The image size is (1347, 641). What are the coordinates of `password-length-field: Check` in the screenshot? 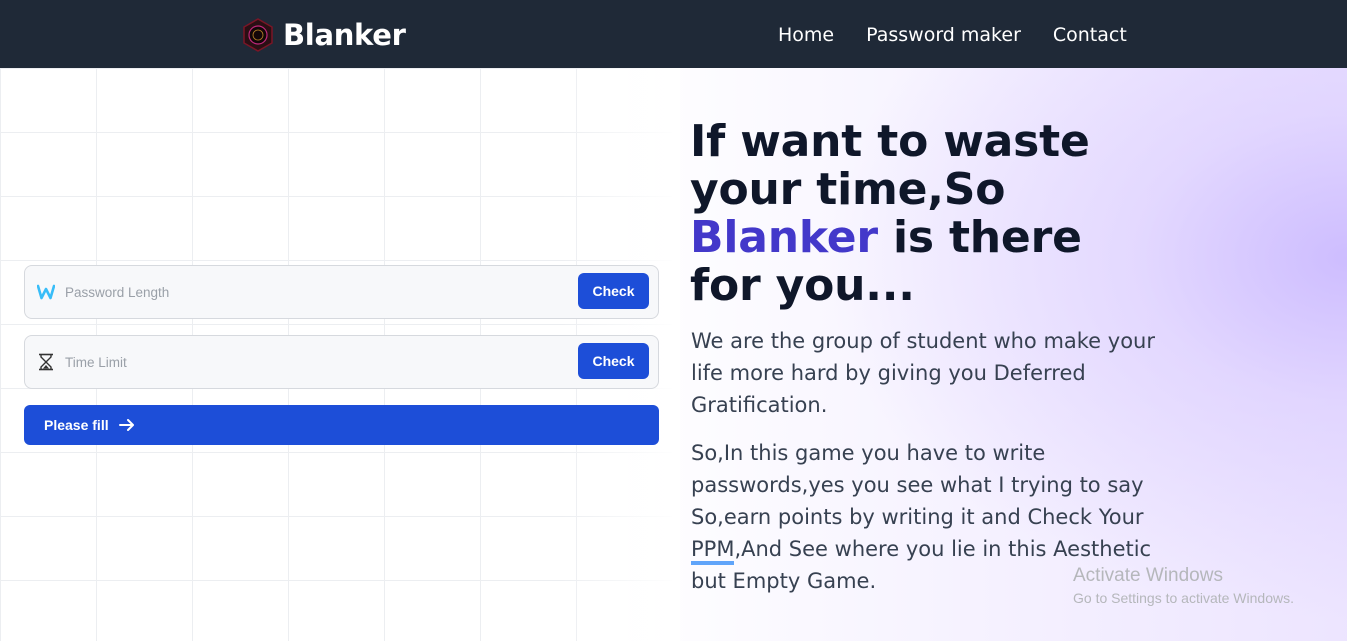 It's located at (341, 292).